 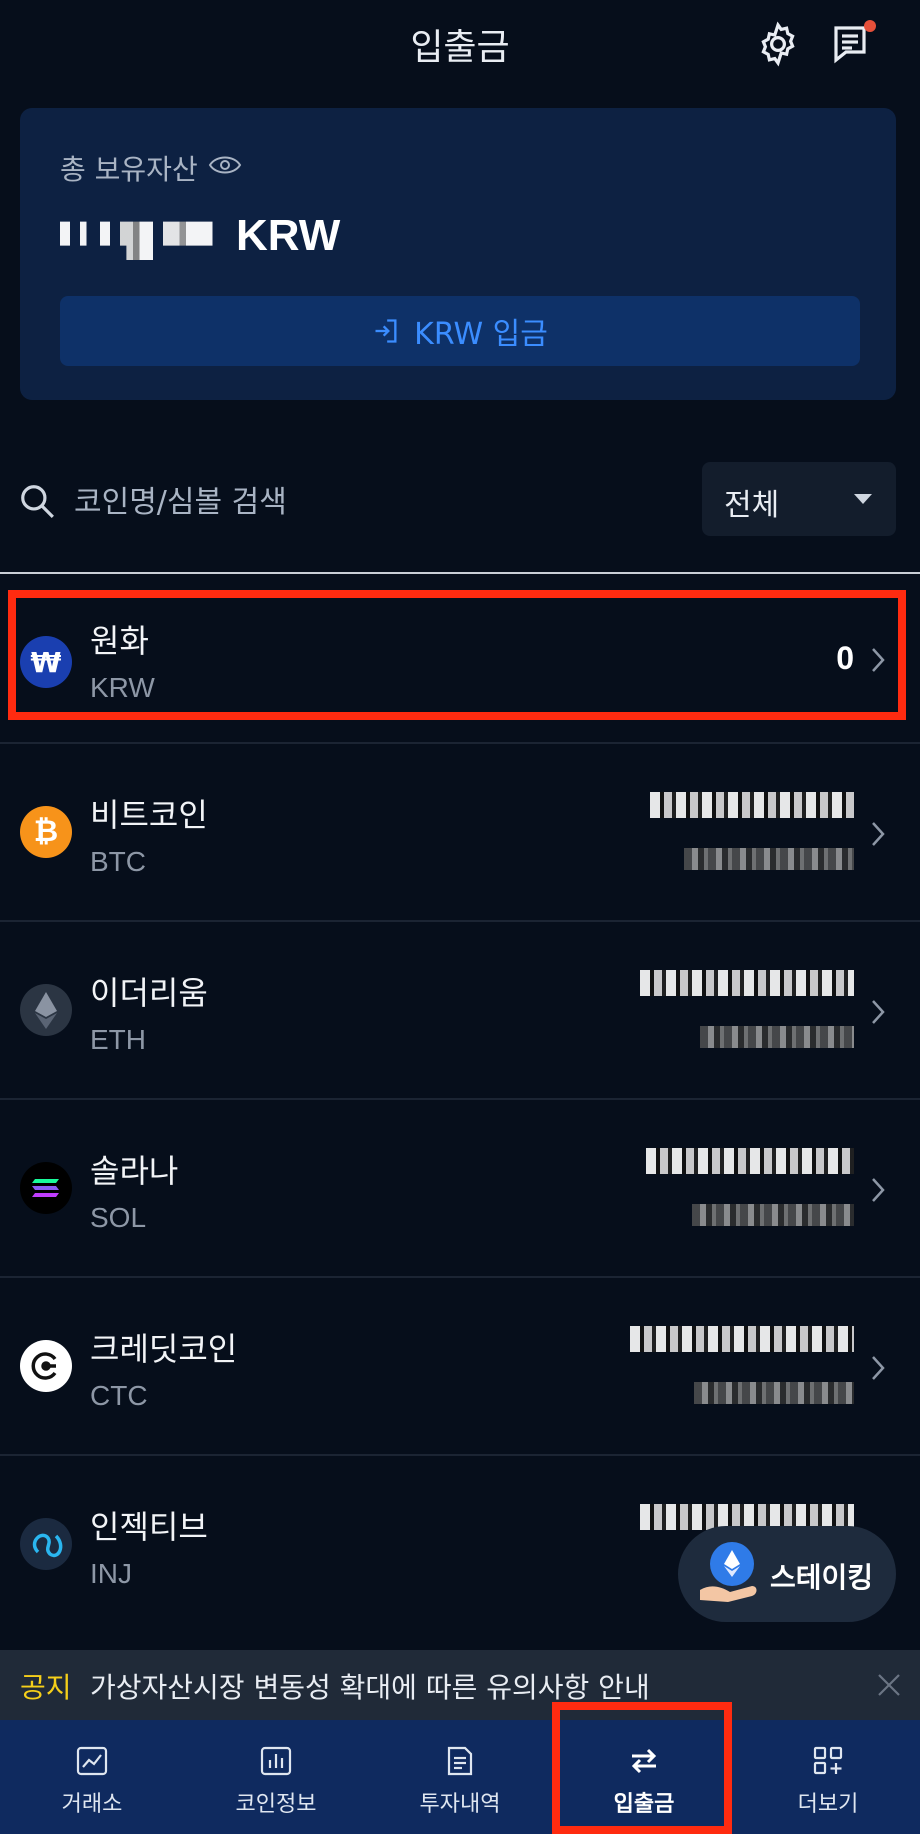 What do you see at coordinates (164, 1349) in the screenshot?
I see `coin-name: 크레딧코인` at bounding box center [164, 1349].